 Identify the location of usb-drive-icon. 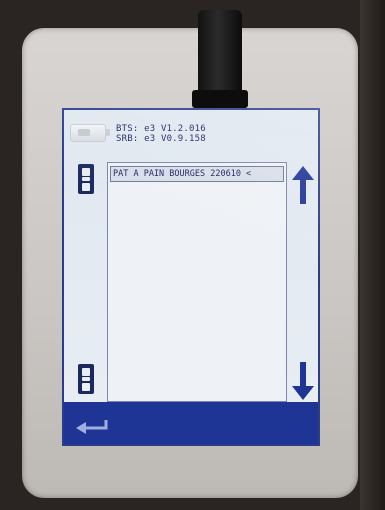
(90, 133).